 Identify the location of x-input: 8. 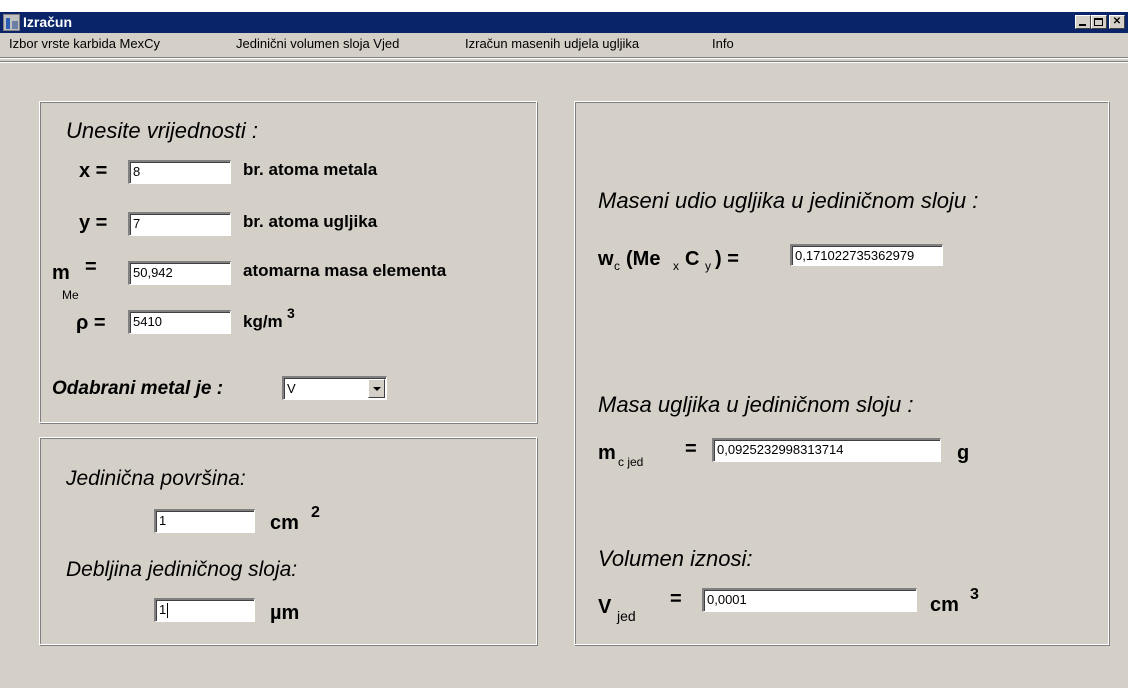
(179, 172).